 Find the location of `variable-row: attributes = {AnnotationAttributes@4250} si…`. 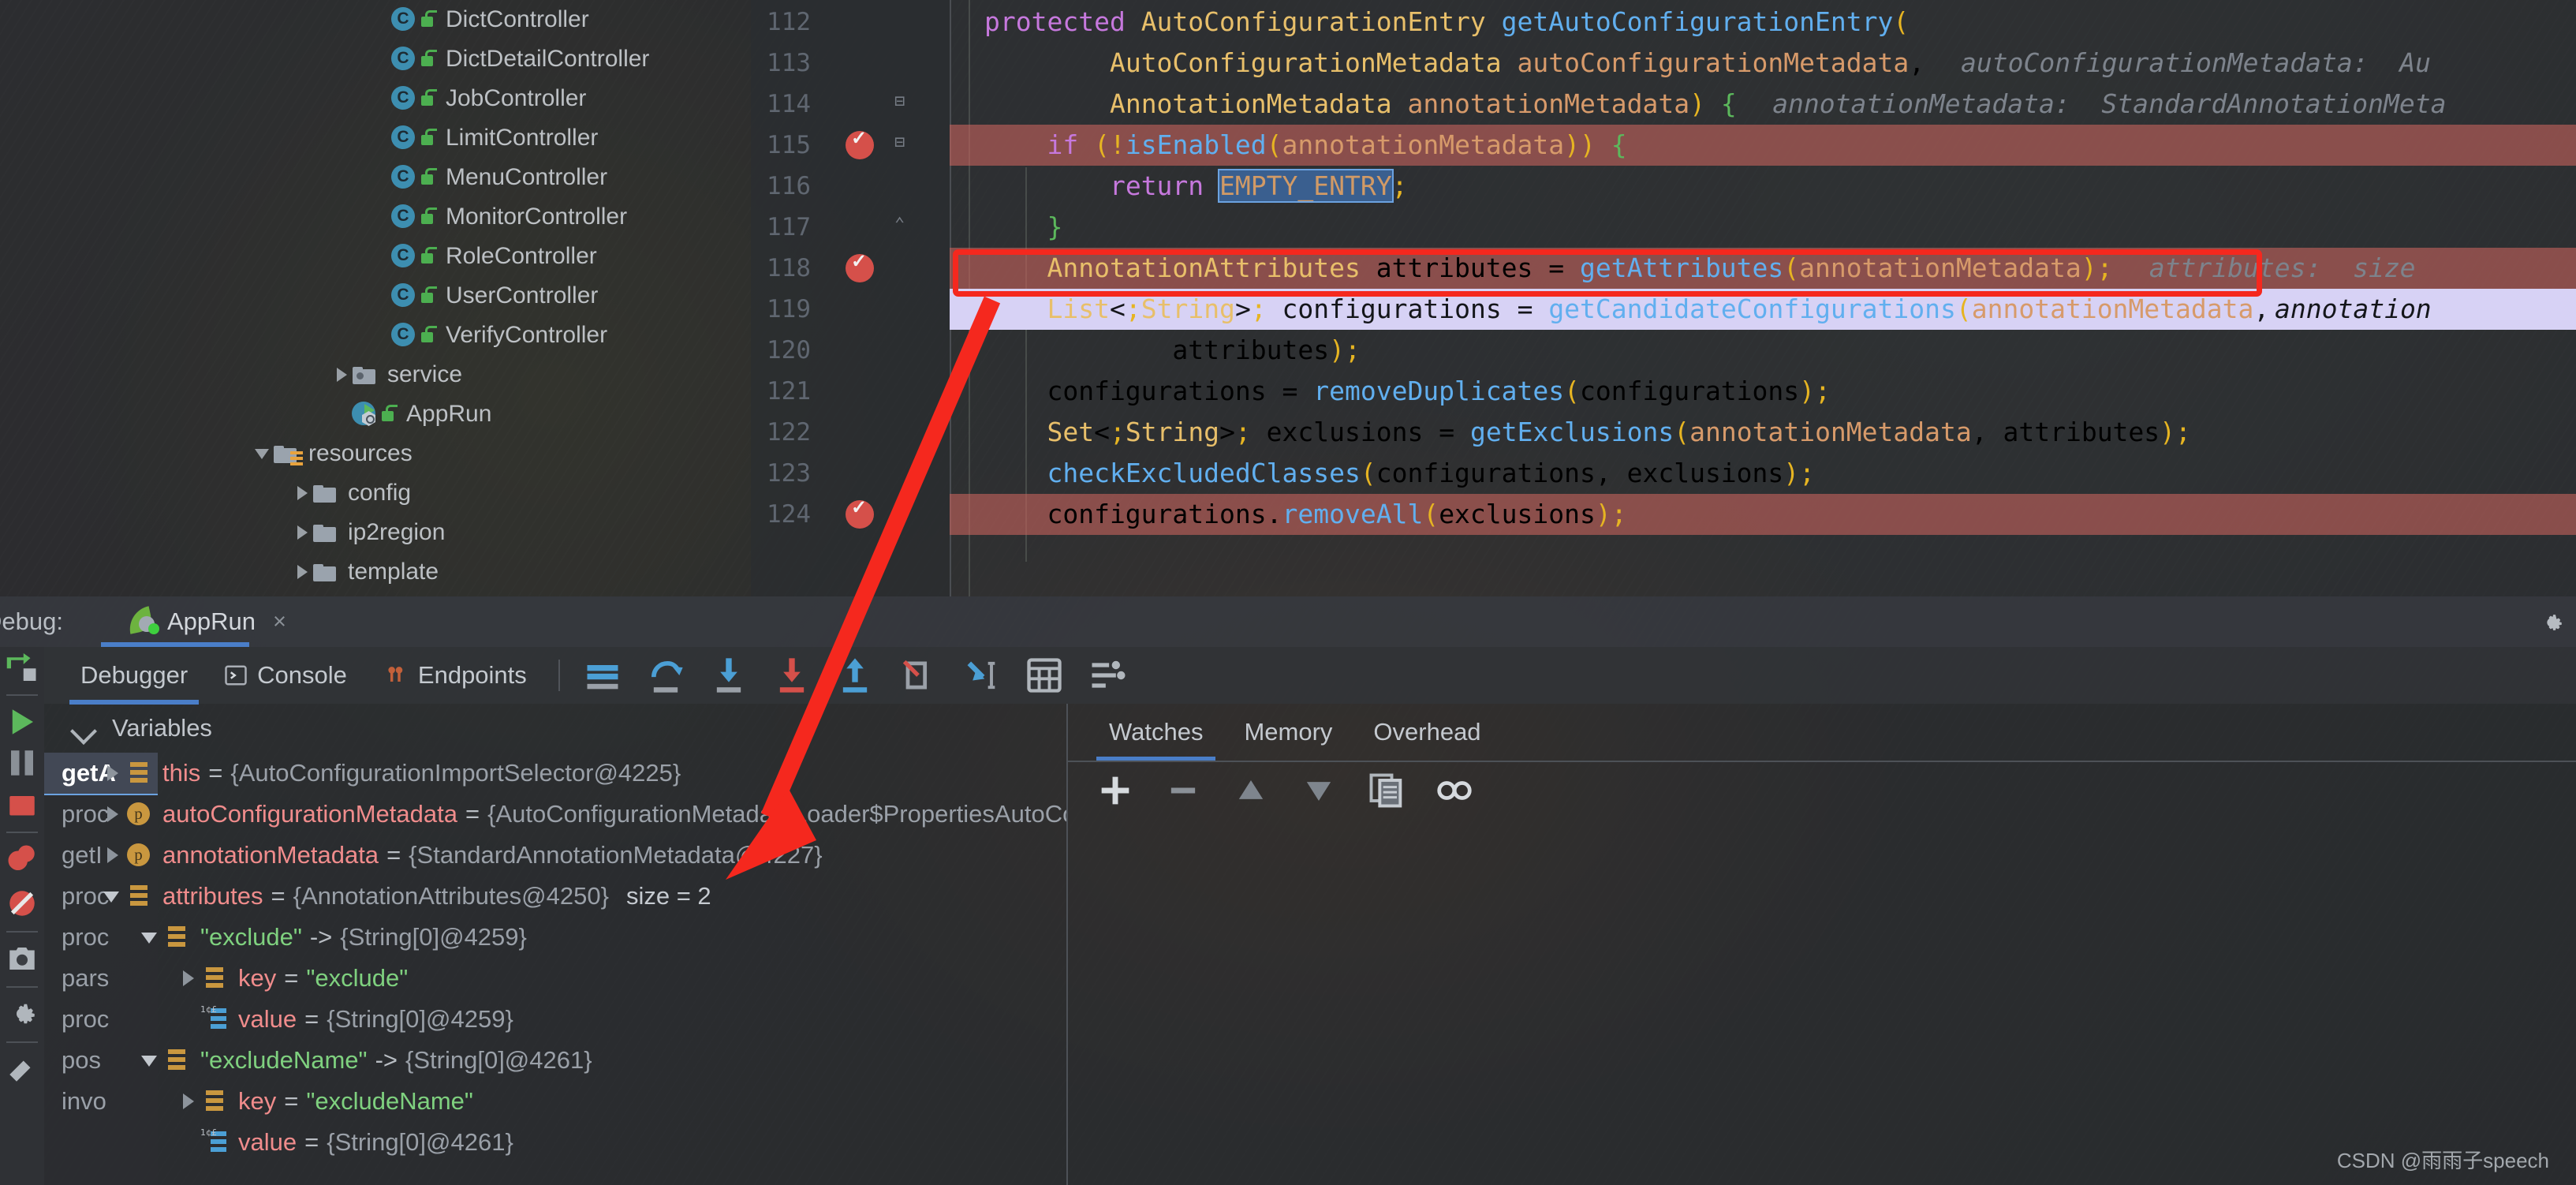

variable-row: attributes = {AnnotationAttributes@4250} si… is located at coordinates (406, 896).